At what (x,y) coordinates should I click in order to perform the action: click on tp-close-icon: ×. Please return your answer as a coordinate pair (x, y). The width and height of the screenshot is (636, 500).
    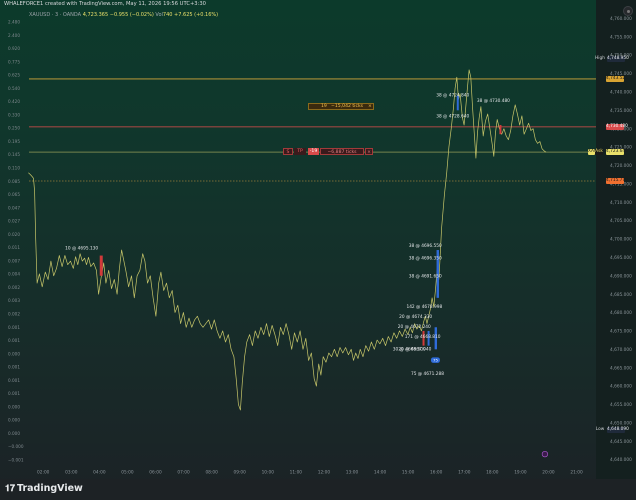
    Looking at the image, I should click on (369, 151).